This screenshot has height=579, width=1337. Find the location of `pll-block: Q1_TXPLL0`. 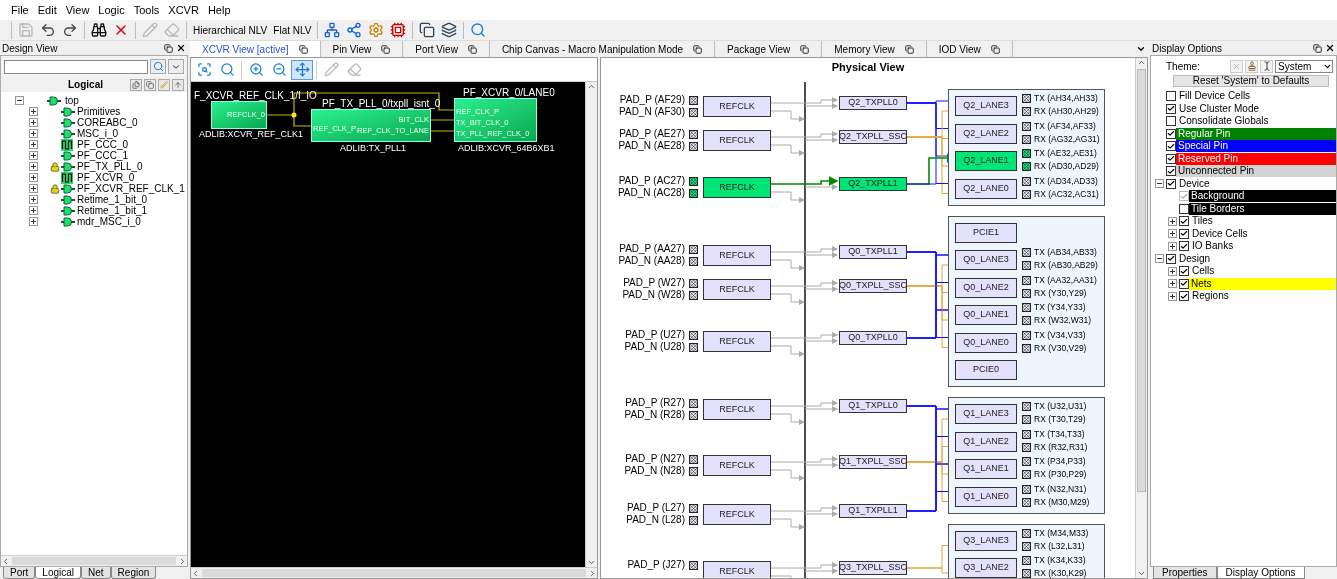

pll-block: Q1_TXPLL0 is located at coordinates (873, 406).